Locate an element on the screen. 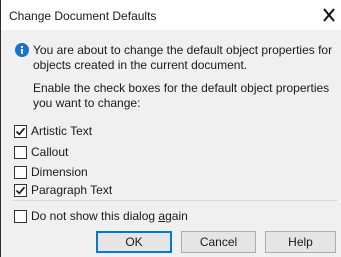 Image resolution: width=341 pixels, height=257 pixels. separator is located at coordinates (174, 200).